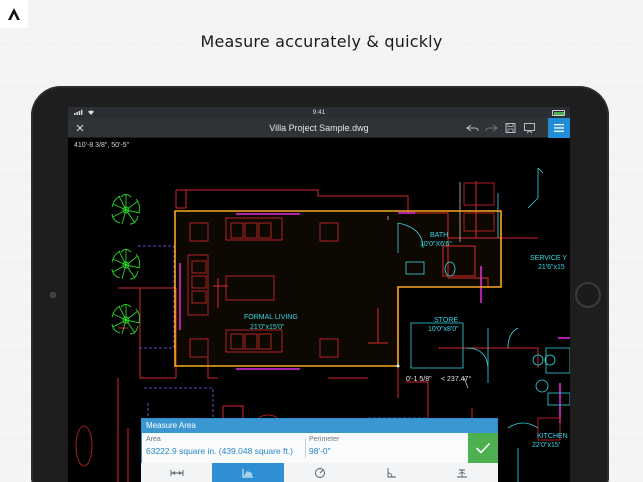 Image resolution: width=643 pixels, height=482 pixels. What do you see at coordinates (14, 14) in the screenshot?
I see `autodesk-logo-icon` at bounding box center [14, 14].